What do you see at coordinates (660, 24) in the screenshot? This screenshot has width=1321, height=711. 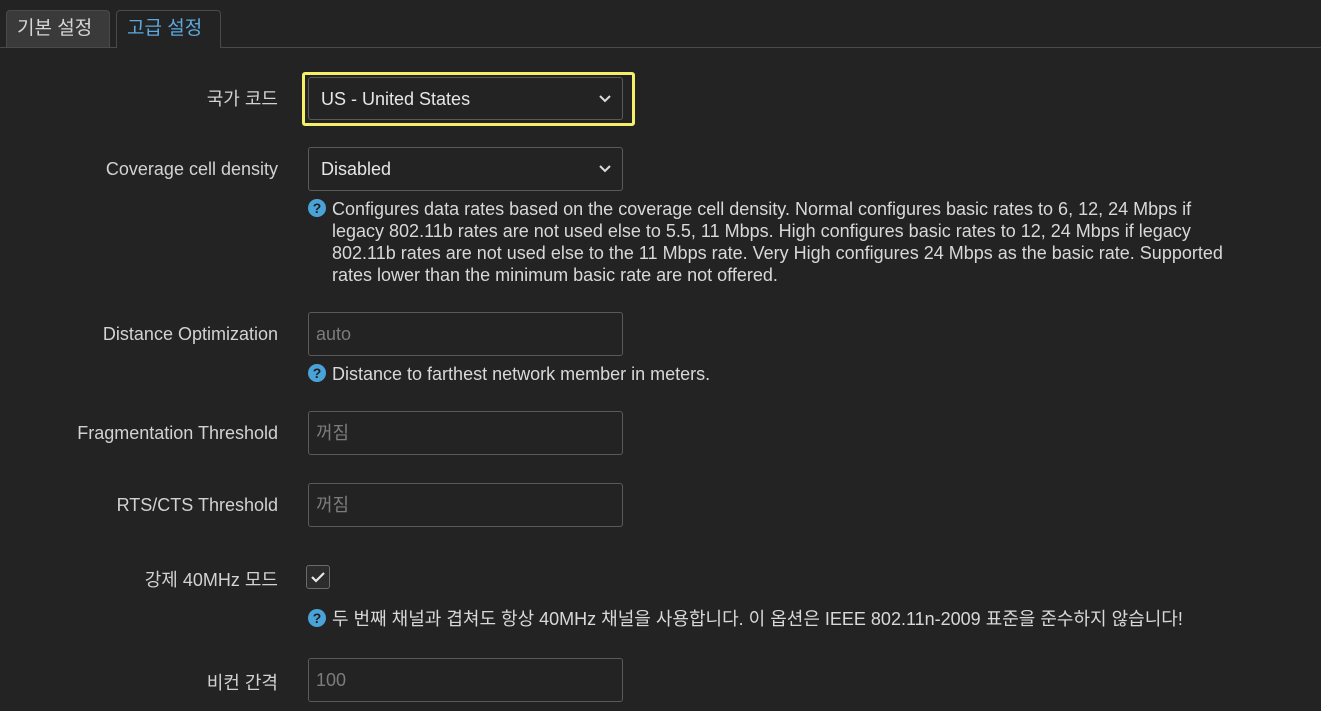 I see `tab-bar: 기본 설정 고급 설정` at bounding box center [660, 24].